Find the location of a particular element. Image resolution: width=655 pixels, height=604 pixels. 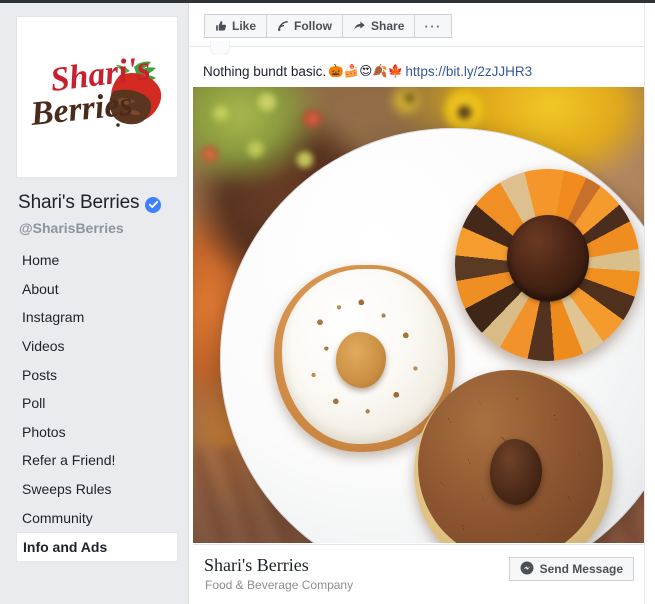

ellipsis-icon: ··· is located at coordinates (433, 26).